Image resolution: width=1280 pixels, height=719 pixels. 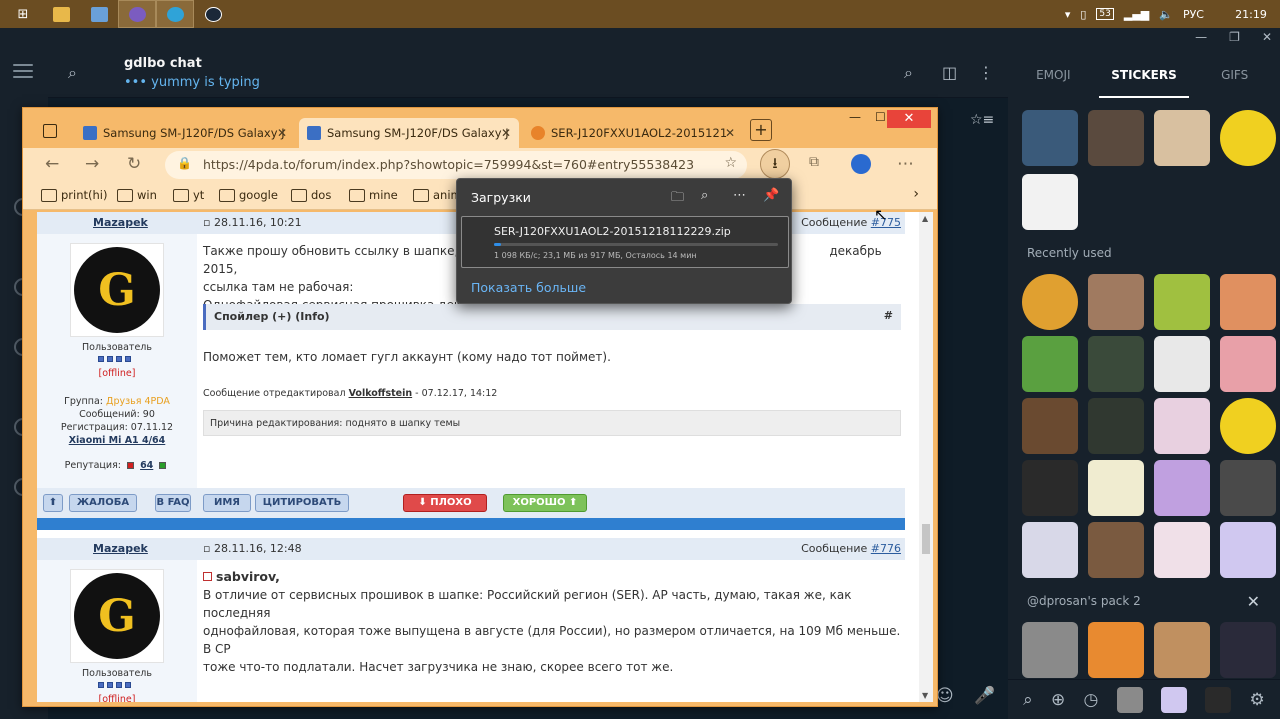 I want to click on collections-icon: ⧉, so click(x=814, y=162).